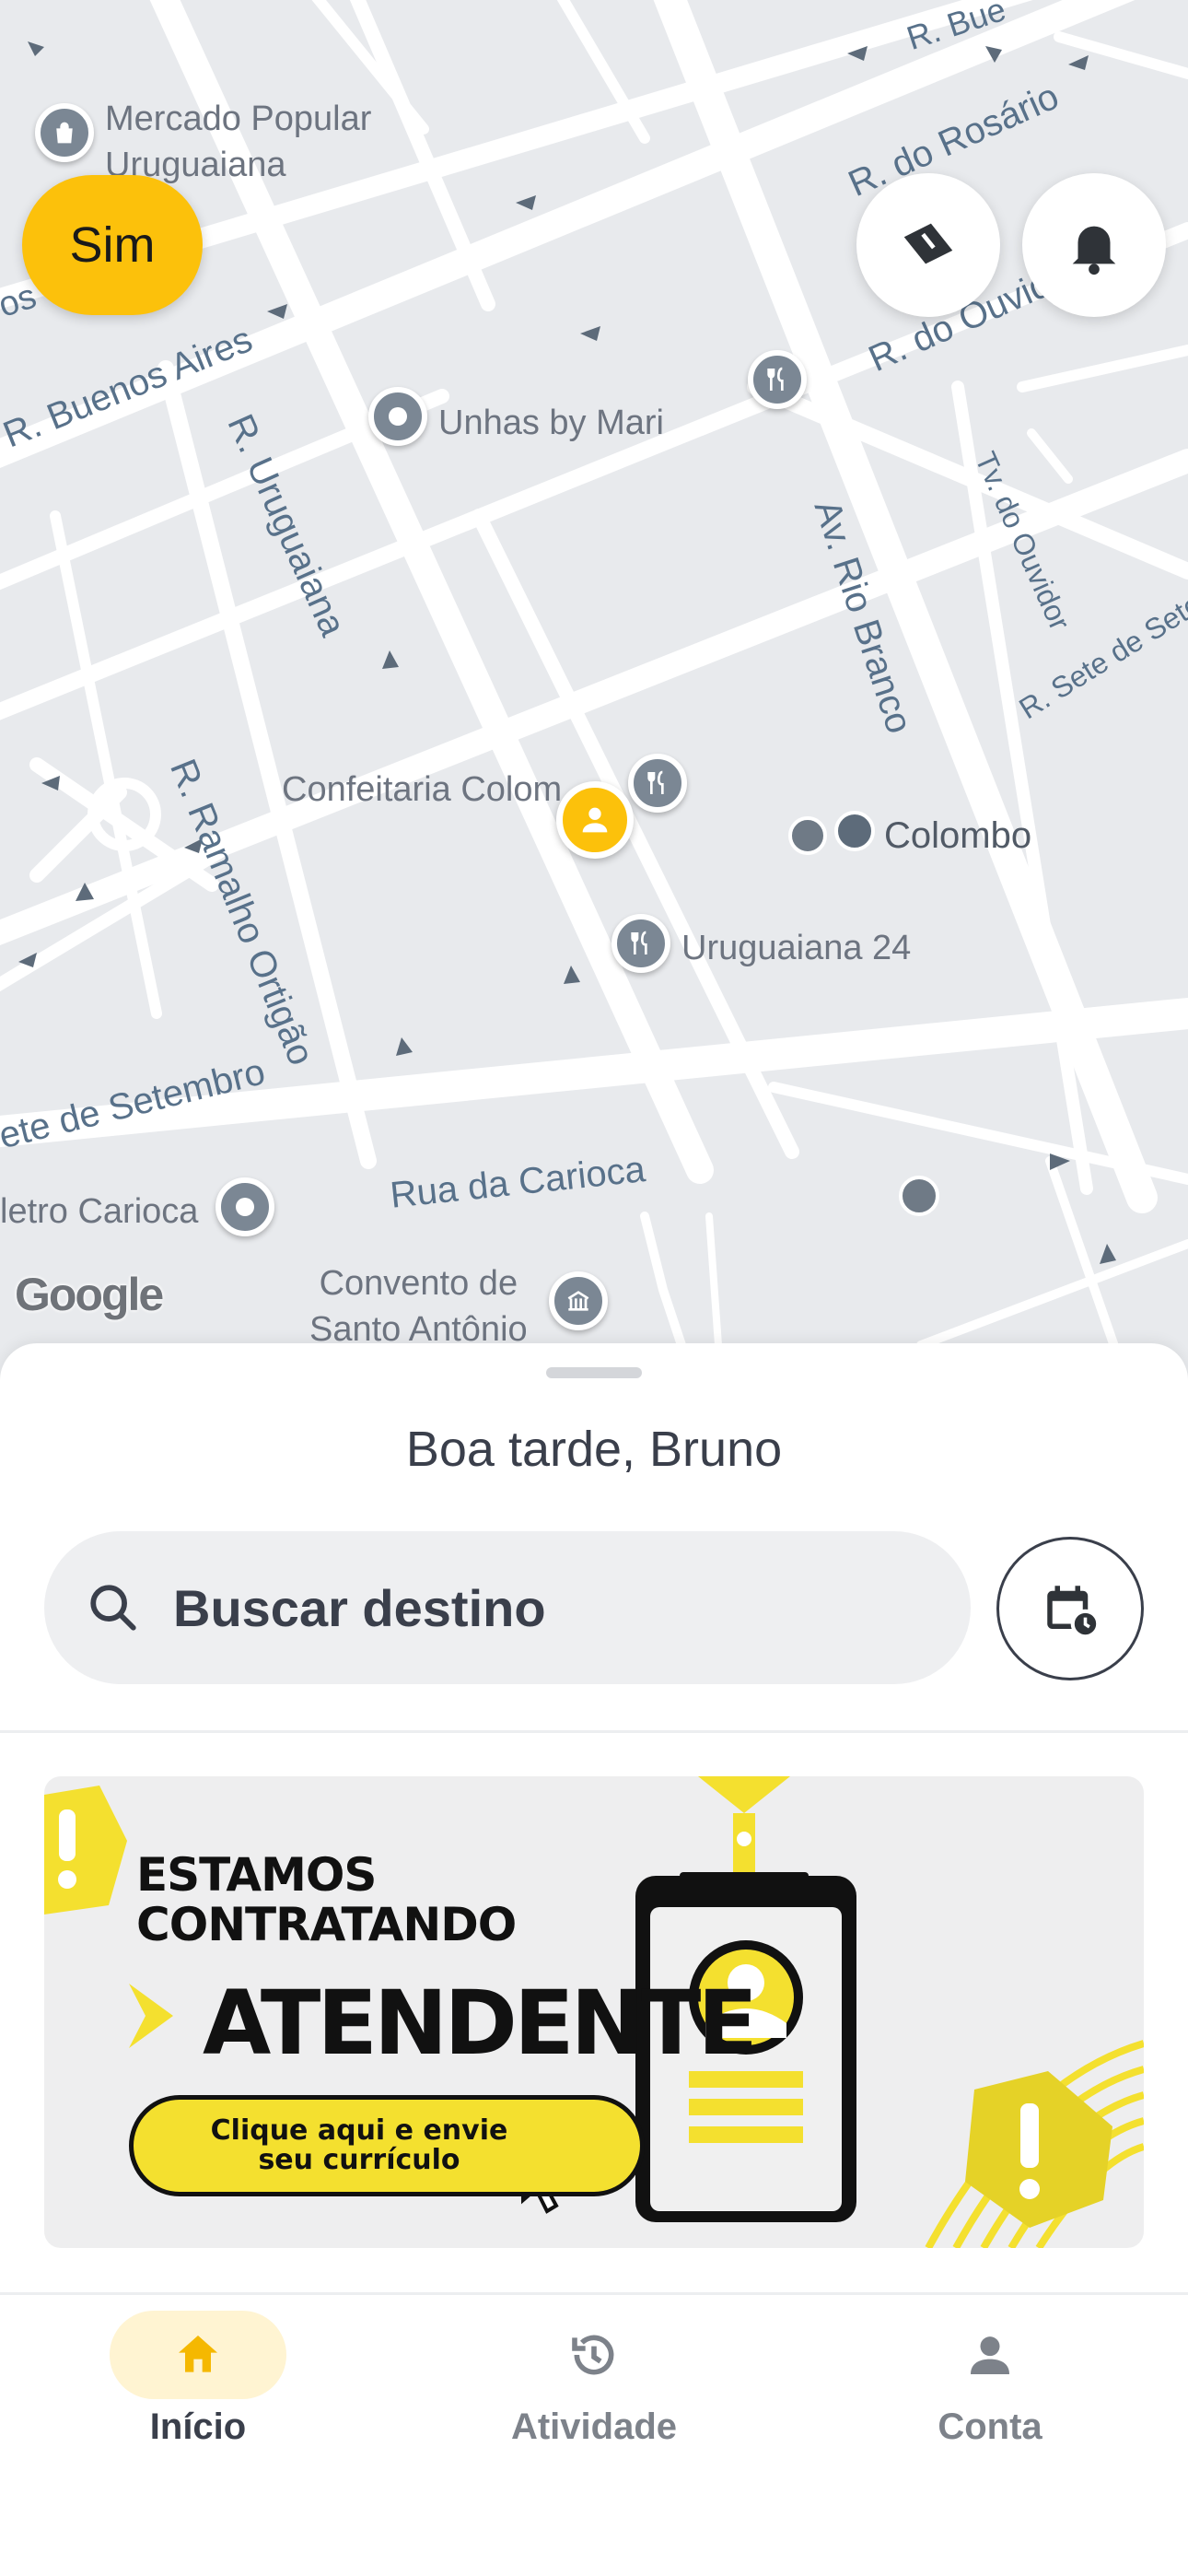  What do you see at coordinates (990, 2426) in the screenshot?
I see `nav-label-conta: Conta` at bounding box center [990, 2426].